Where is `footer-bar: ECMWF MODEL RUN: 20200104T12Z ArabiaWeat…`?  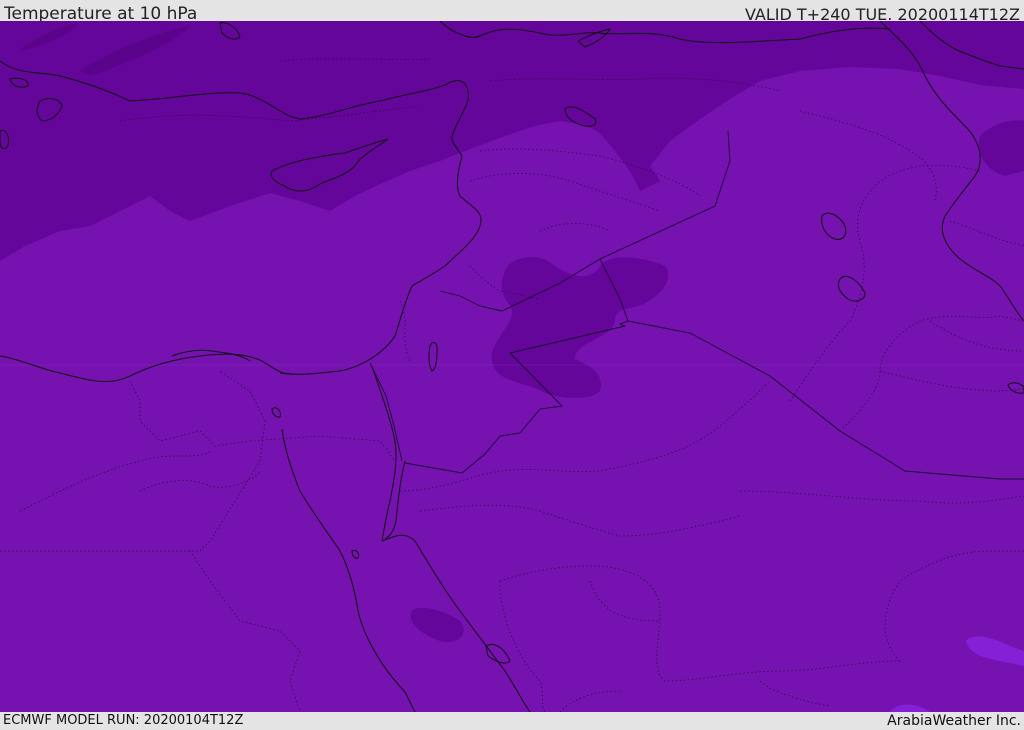
footer-bar: ECMWF MODEL RUN: 20200104T12Z ArabiaWeat… is located at coordinates (512, 720).